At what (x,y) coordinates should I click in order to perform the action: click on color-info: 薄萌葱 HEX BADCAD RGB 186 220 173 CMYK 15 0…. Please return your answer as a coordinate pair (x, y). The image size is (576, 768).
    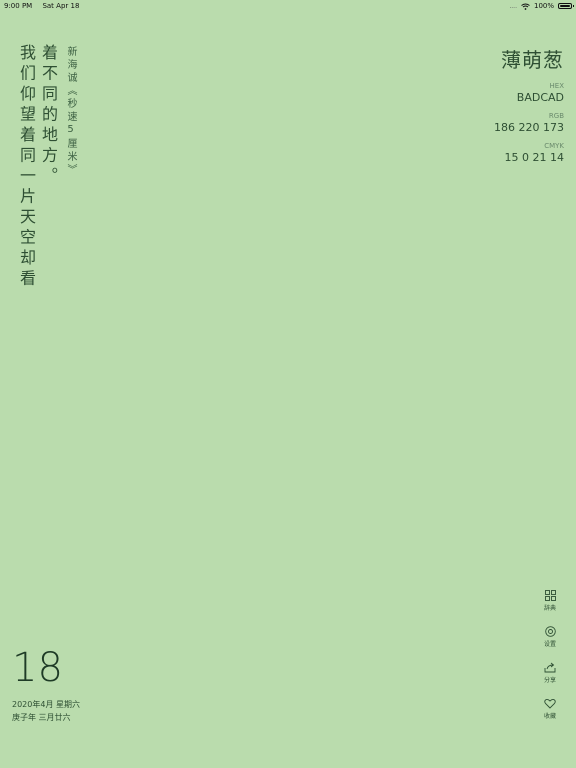
    Looking at the image, I should click on (529, 104).